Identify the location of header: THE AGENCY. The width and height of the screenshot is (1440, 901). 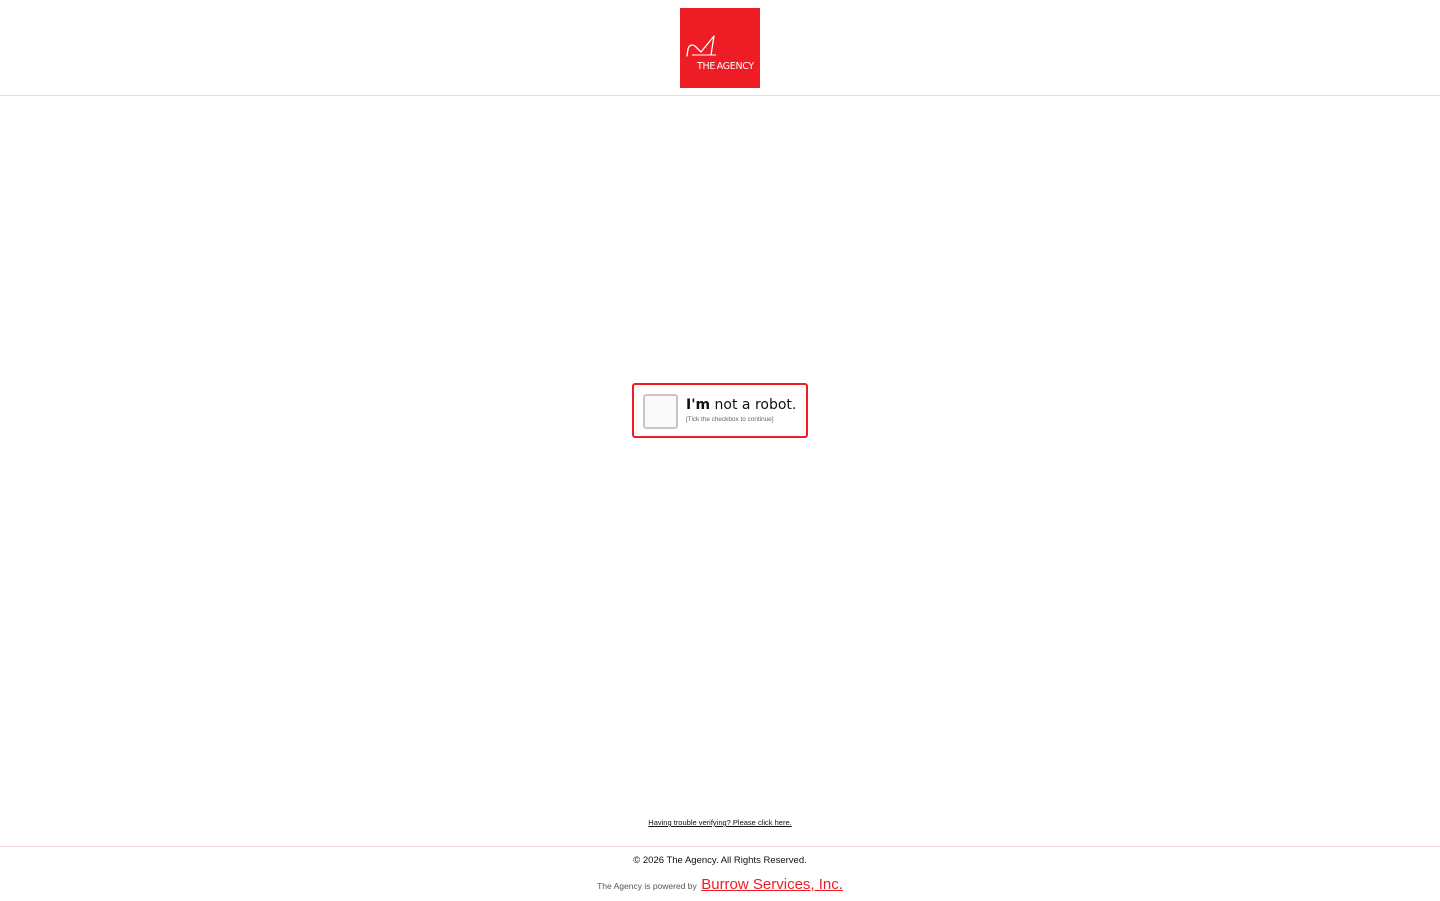
(720, 48).